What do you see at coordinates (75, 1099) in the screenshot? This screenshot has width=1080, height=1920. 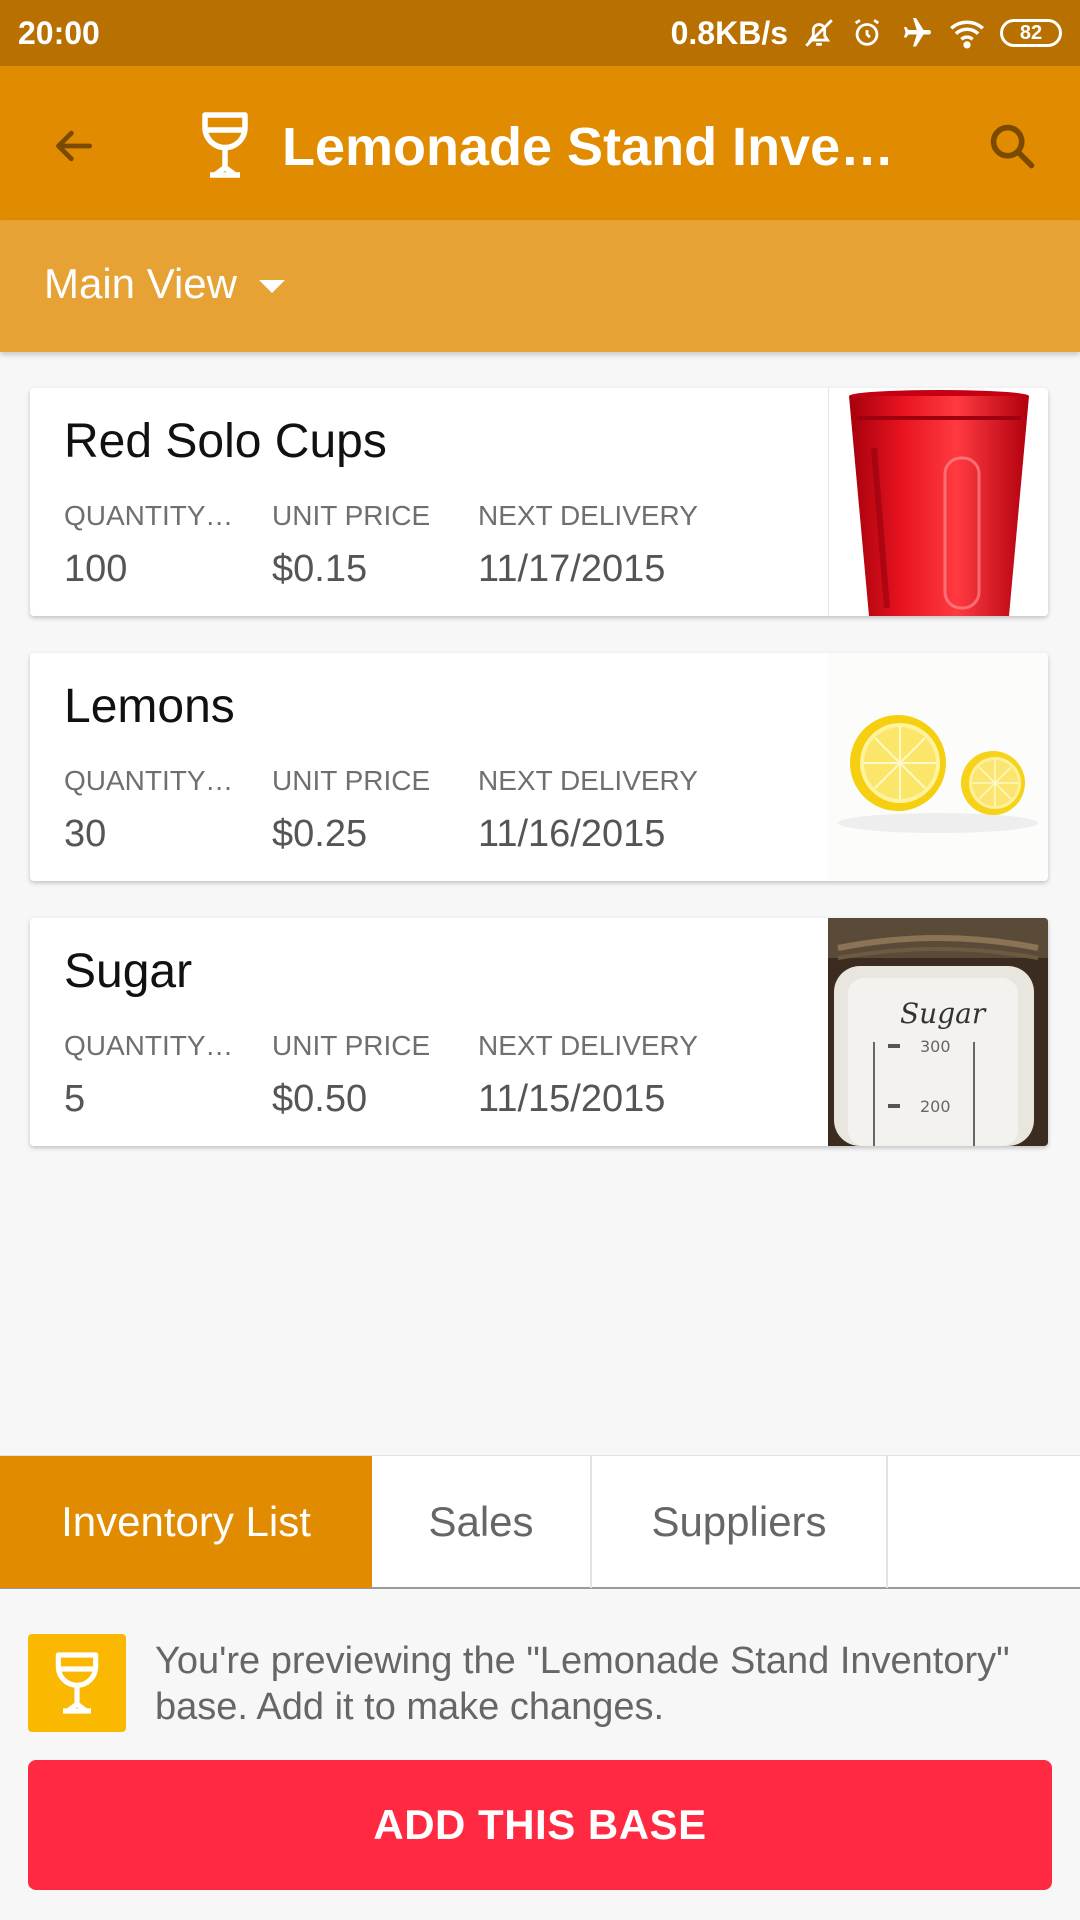 I see `field-value: 5` at bounding box center [75, 1099].